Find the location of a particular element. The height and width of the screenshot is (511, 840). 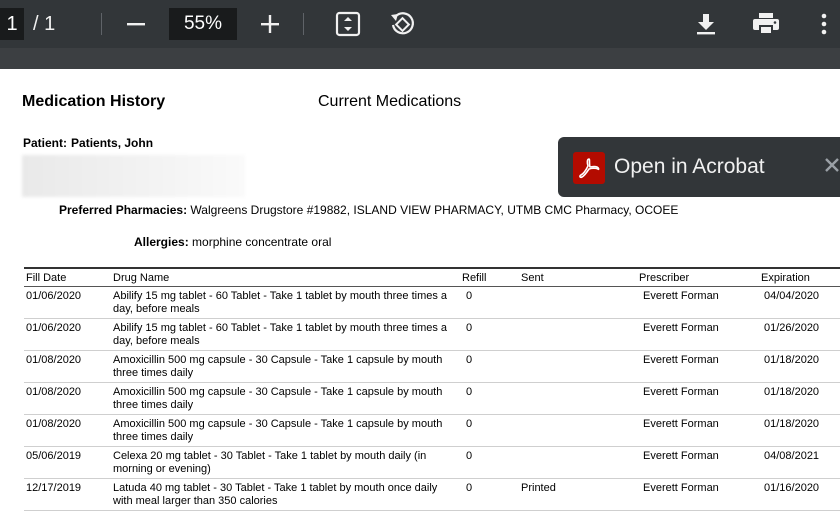

download-icon is located at coordinates (706, 24).